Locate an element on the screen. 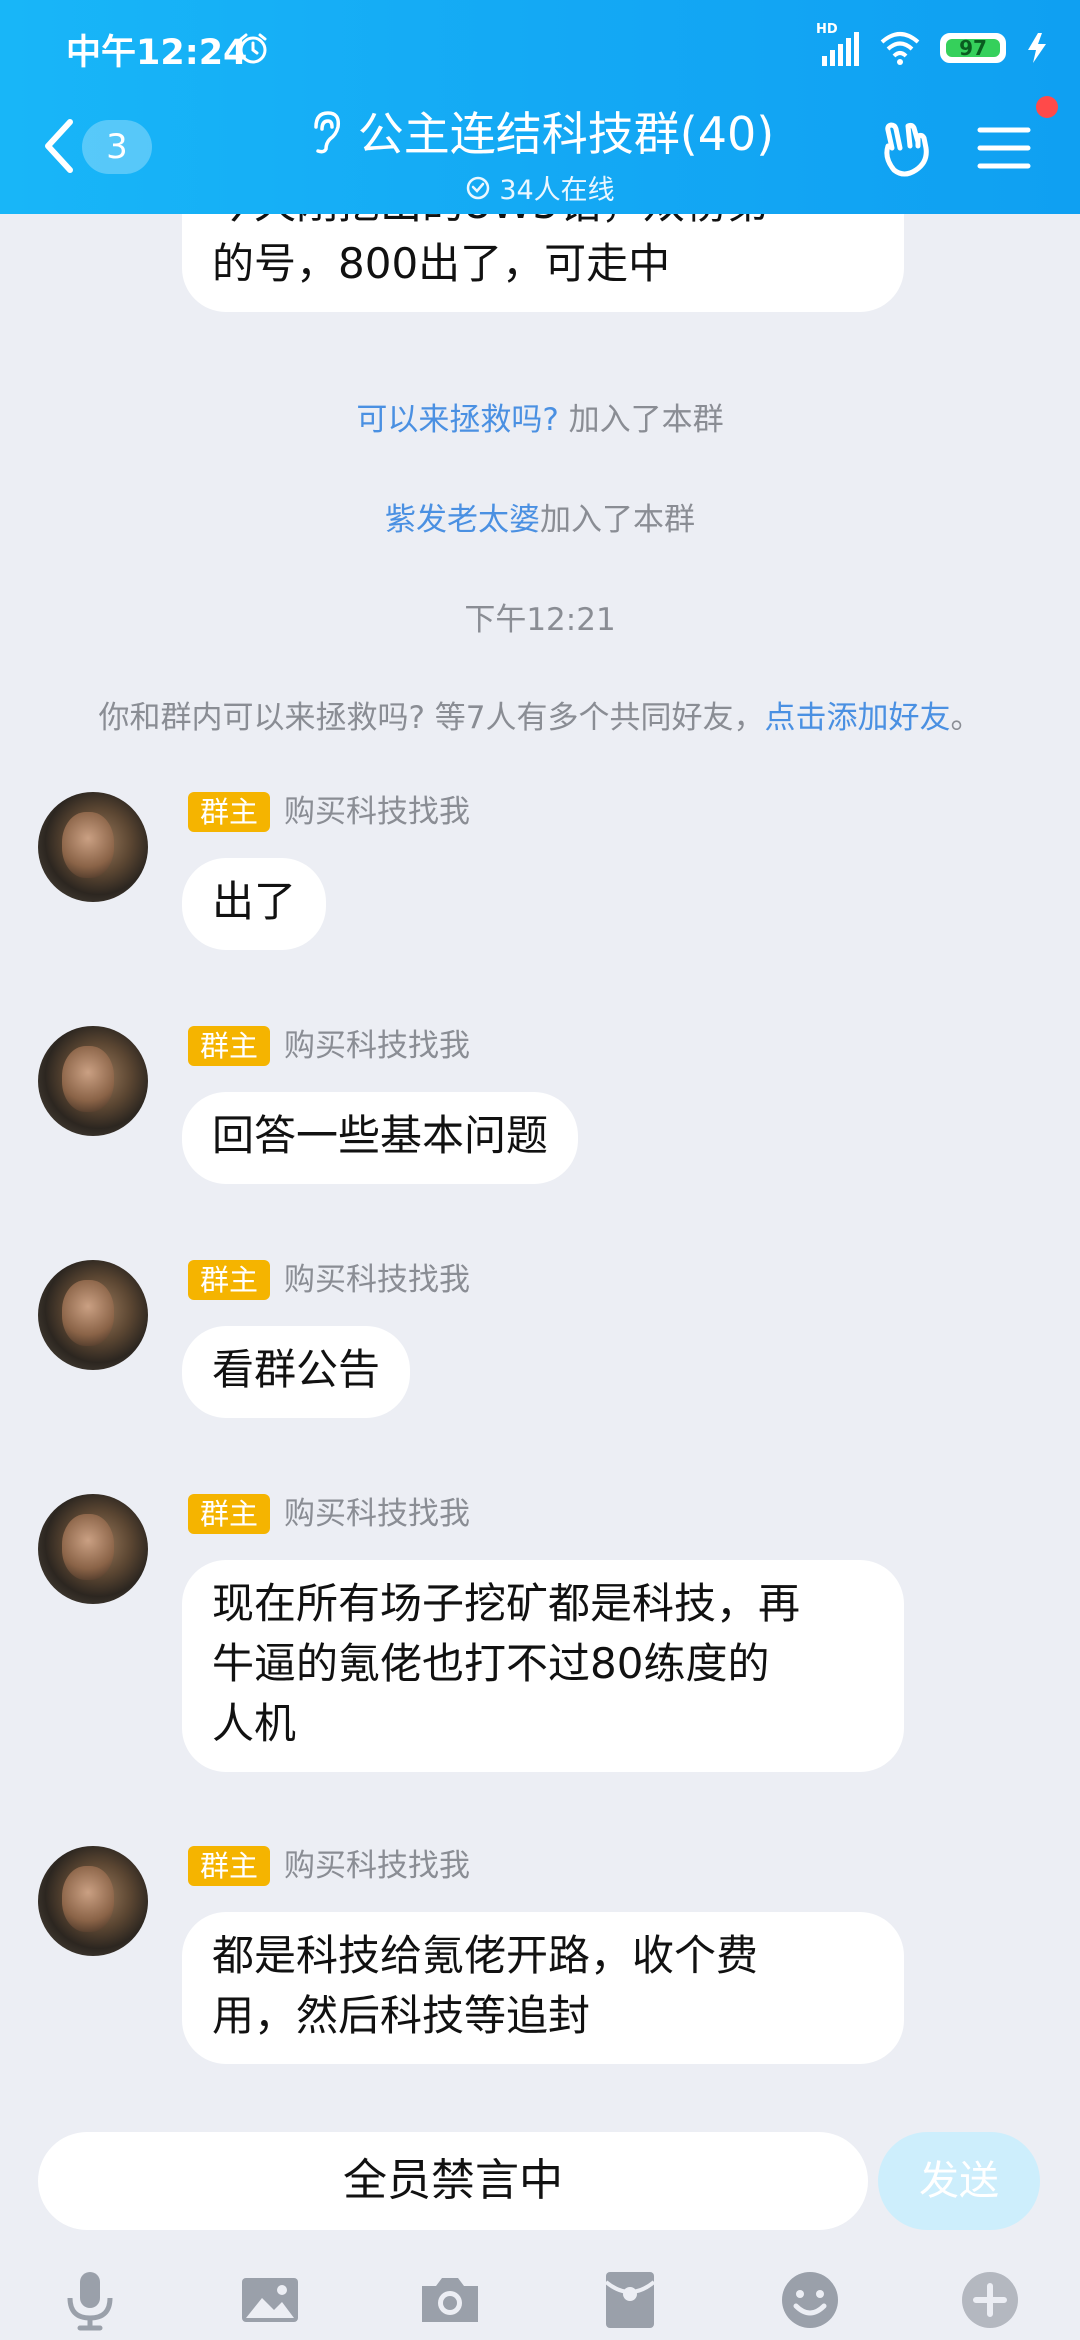 This screenshot has width=1080, height=2340. send-button: 发送 is located at coordinates (959, 2181).